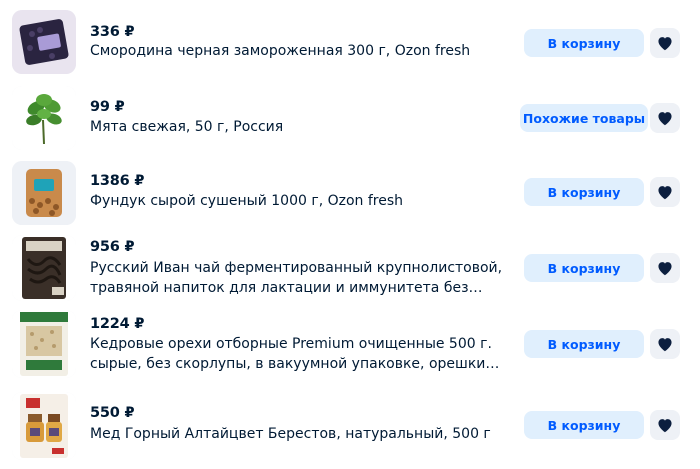 This screenshot has height=469, width=700. Describe the element at coordinates (117, 181) in the screenshot. I see `product-price: 1386 ₽` at that location.